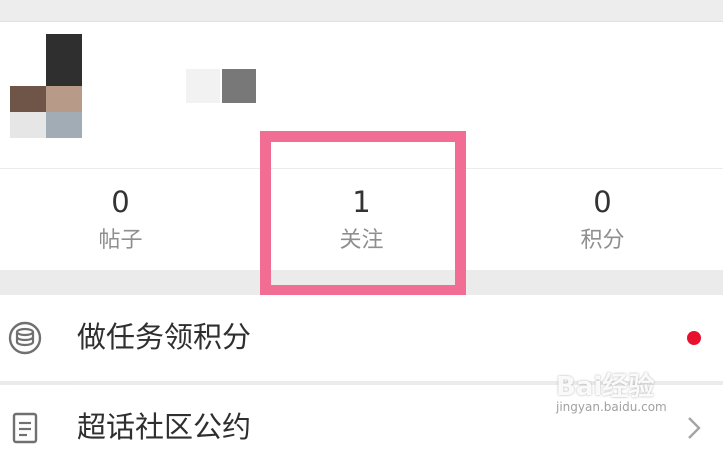 Image resolution: width=723 pixels, height=471 pixels. Describe the element at coordinates (164, 427) in the screenshot. I see `menu-item-community-rules-label: 超话社区公约` at that location.